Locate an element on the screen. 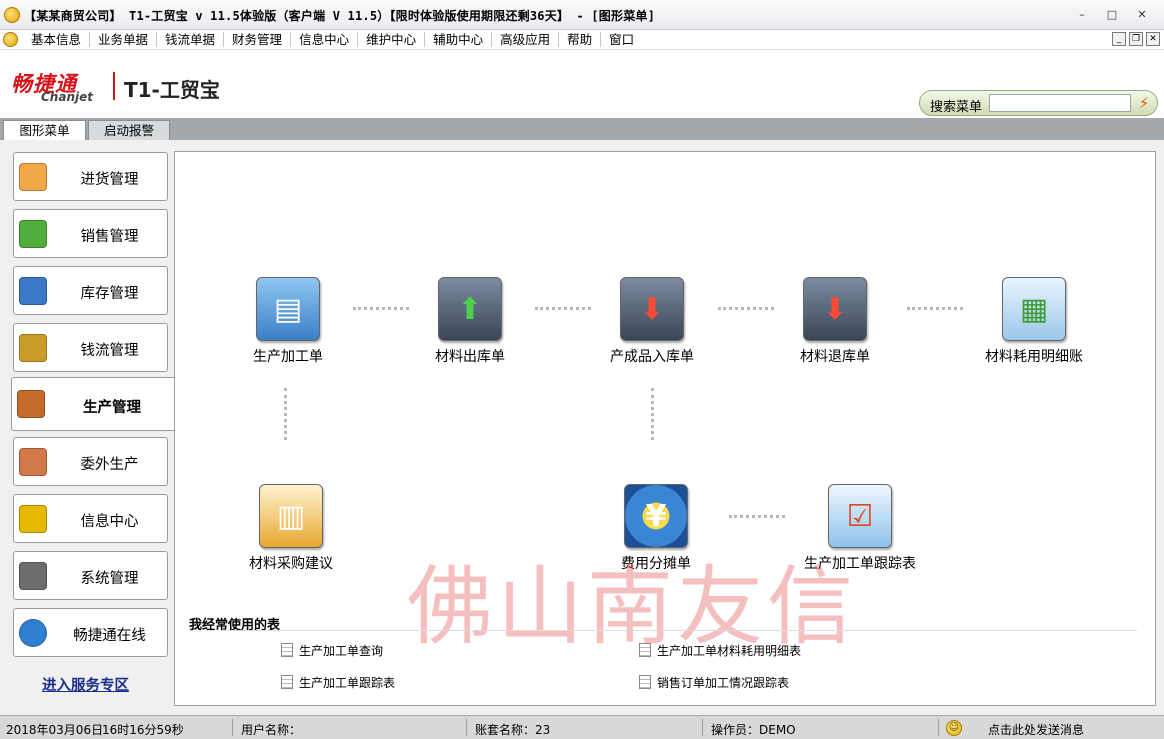 This screenshot has height=739, width=1164. status-user: 用户名称： is located at coordinates (271, 730).